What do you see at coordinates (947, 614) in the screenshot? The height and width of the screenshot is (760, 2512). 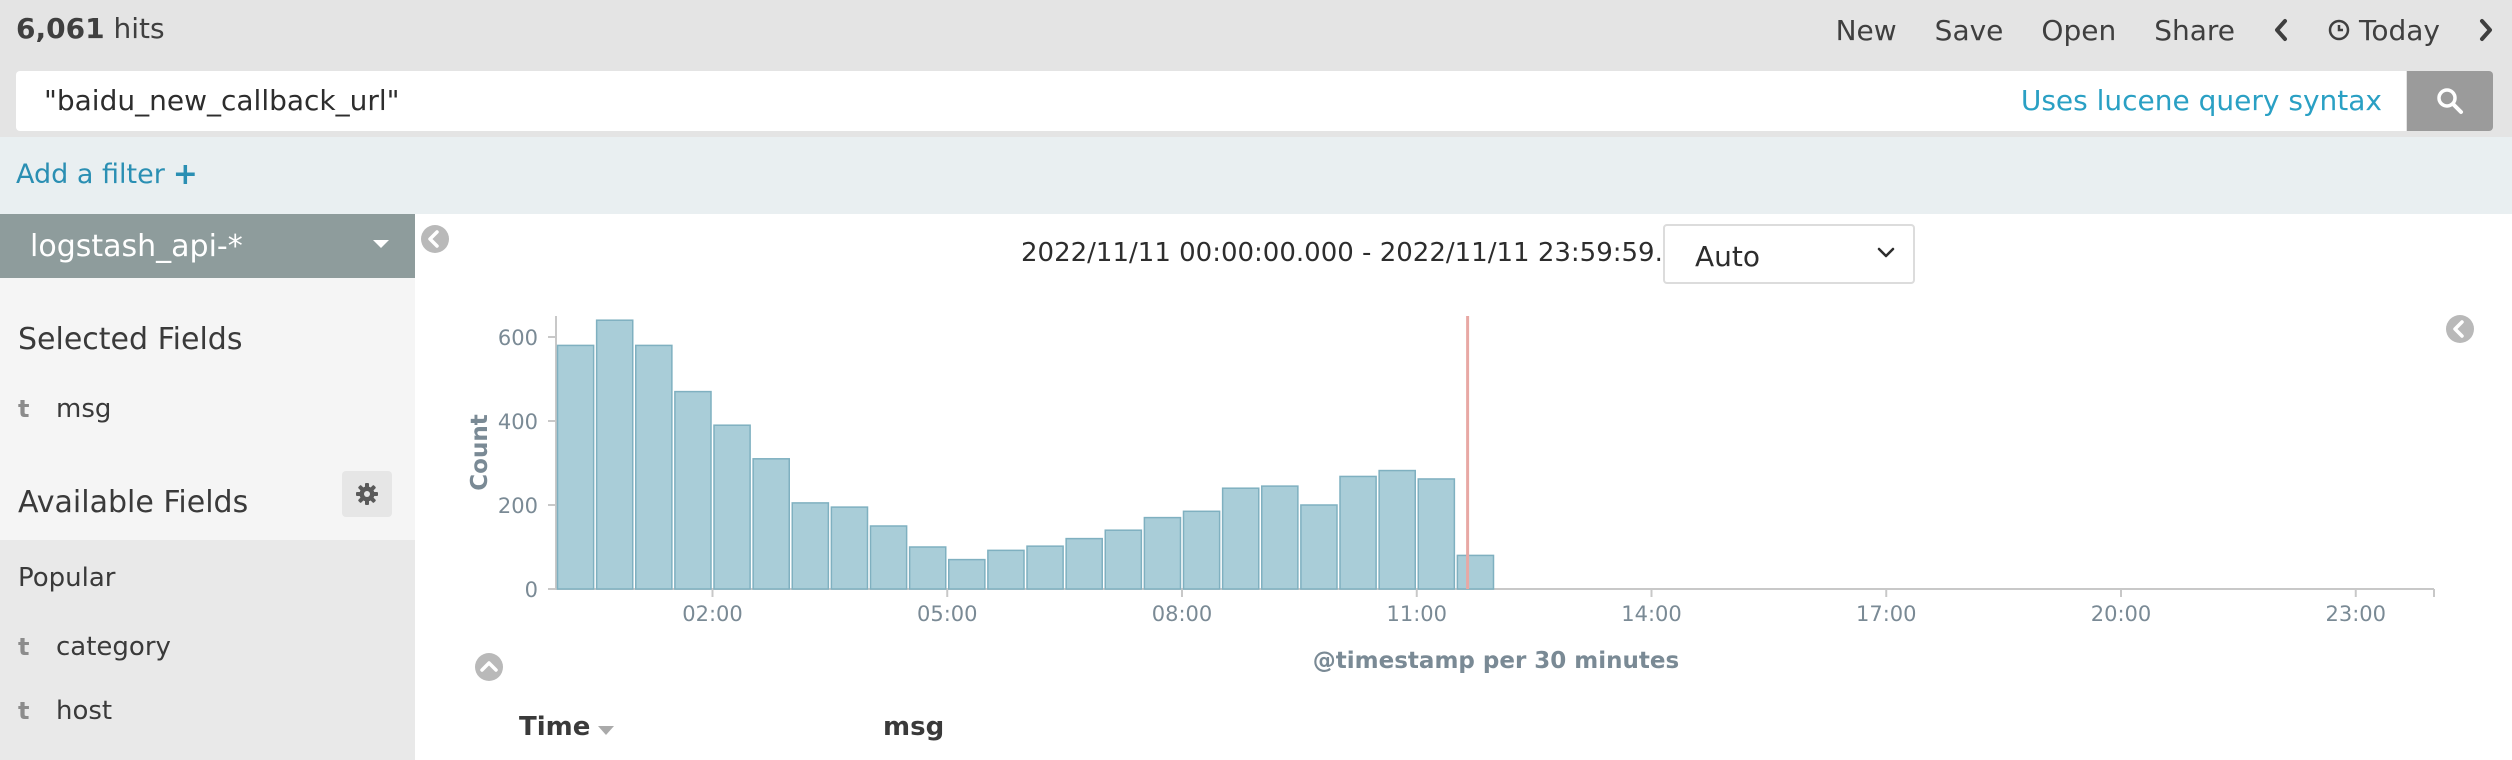 I see `x-tick-label: 05:00` at bounding box center [947, 614].